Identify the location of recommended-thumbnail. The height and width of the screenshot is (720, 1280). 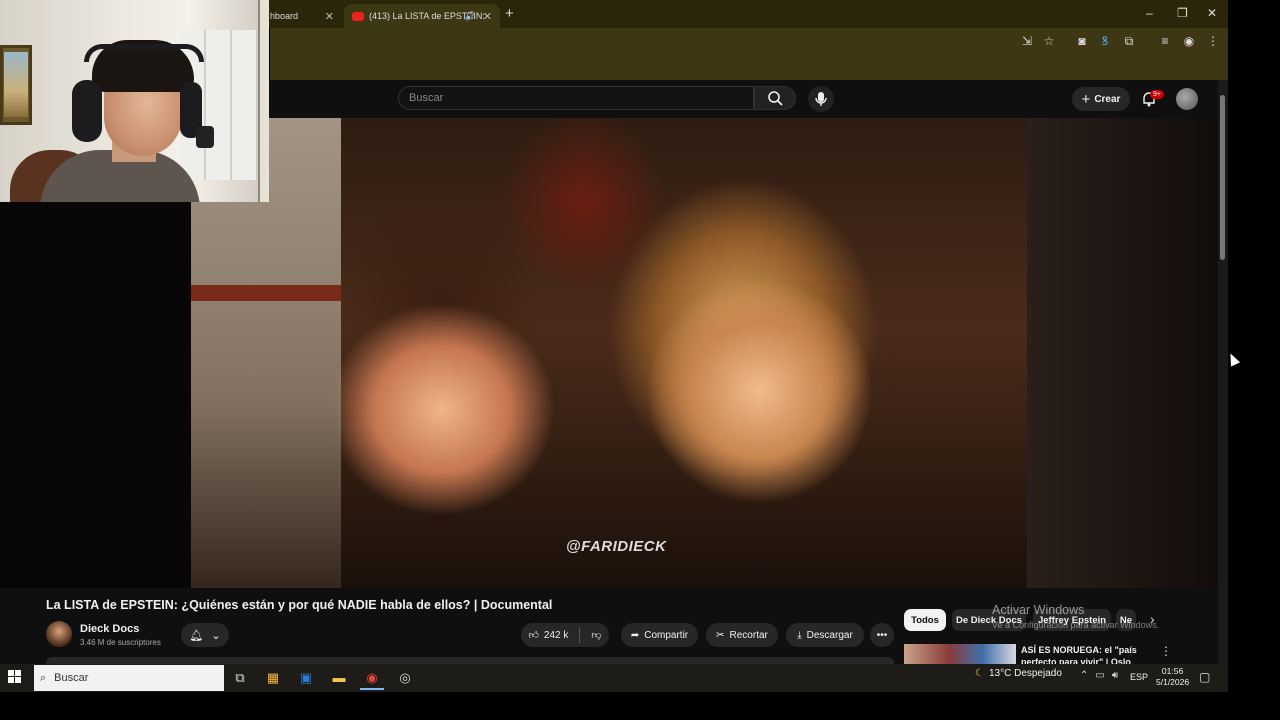
(960, 654).